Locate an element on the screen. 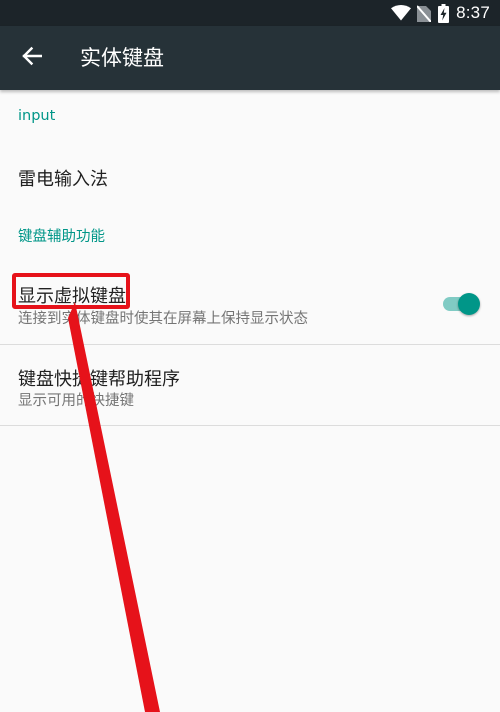  section-header-keyboard-accessibility: 键盘辅助功能 is located at coordinates (61, 237).